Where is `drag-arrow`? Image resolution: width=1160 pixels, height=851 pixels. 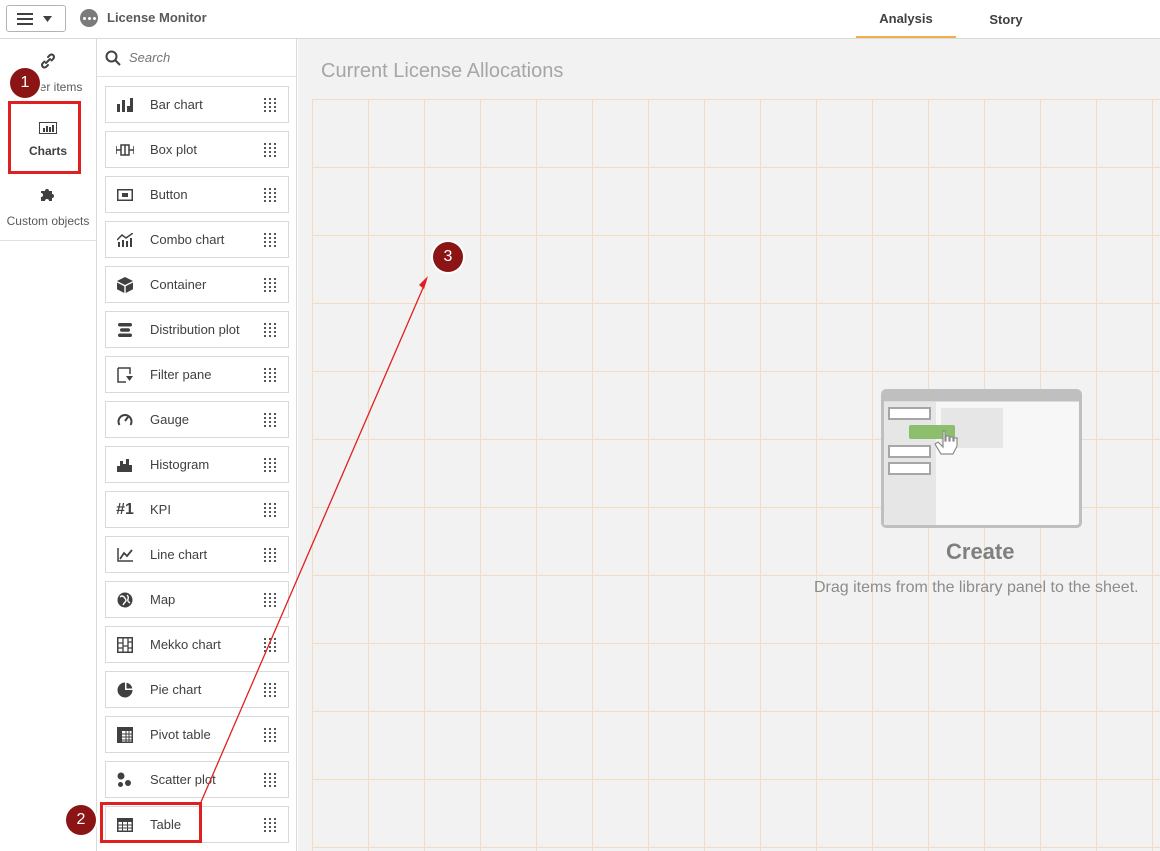 drag-arrow is located at coordinates (314, 539).